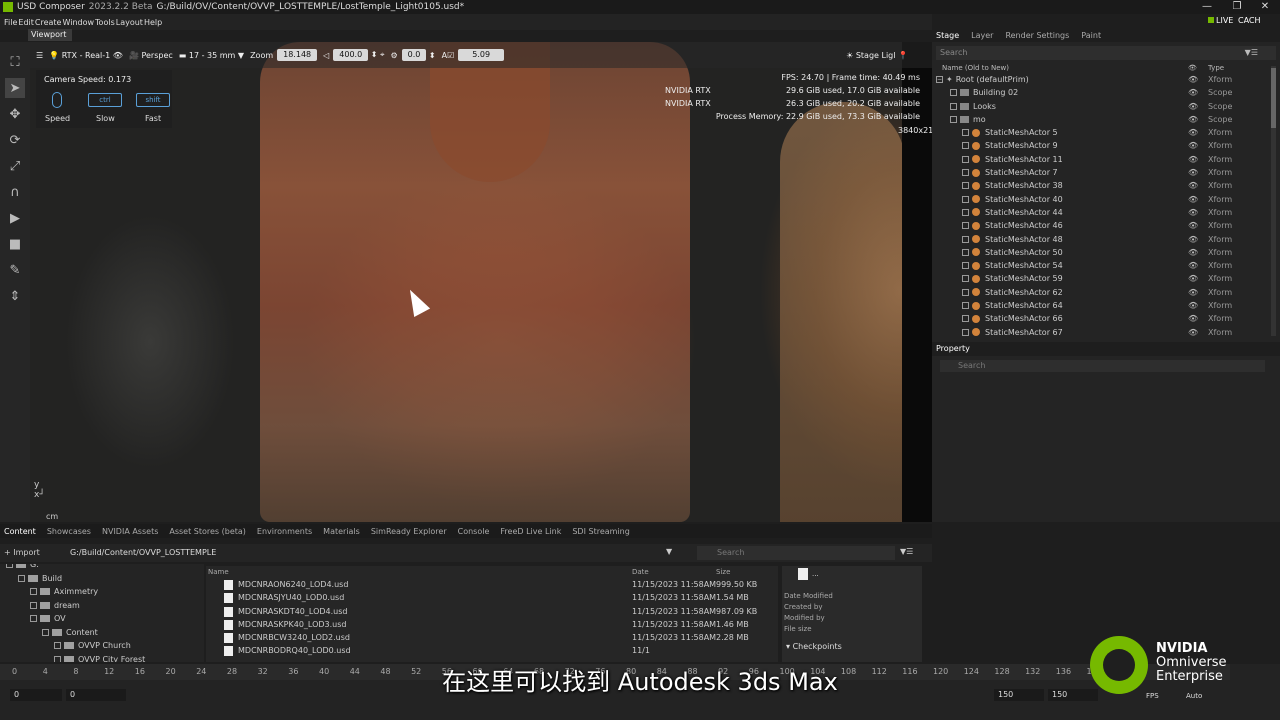 The height and width of the screenshot is (720, 1280). What do you see at coordinates (1106, 146) in the screenshot?
I see `stage-tree-row: StaticMeshActor 9 👁 Xform` at bounding box center [1106, 146].